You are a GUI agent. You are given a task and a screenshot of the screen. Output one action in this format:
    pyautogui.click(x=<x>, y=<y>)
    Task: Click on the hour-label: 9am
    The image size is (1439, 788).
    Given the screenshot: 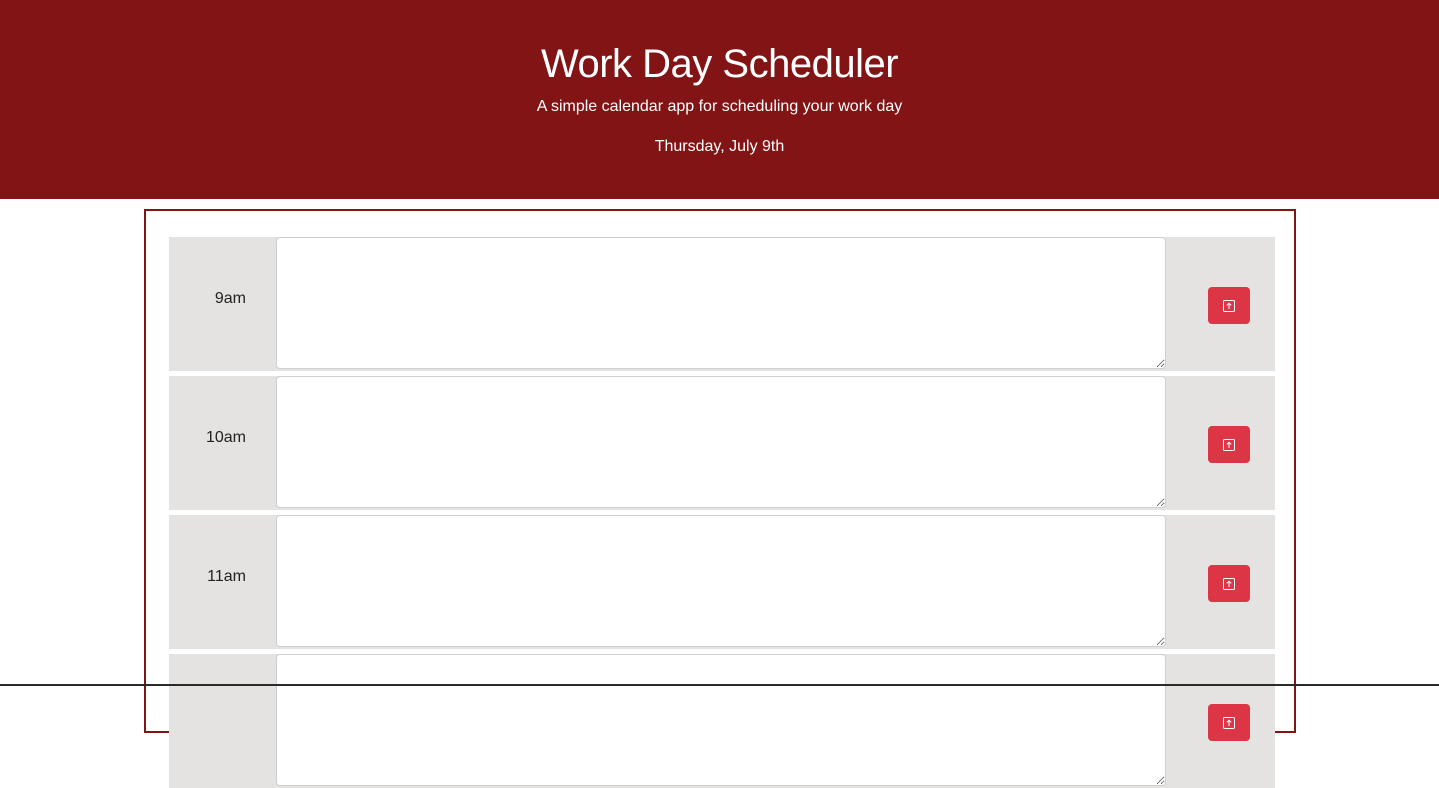 What is the action you would take?
    pyautogui.click(x=230, y=298)
    